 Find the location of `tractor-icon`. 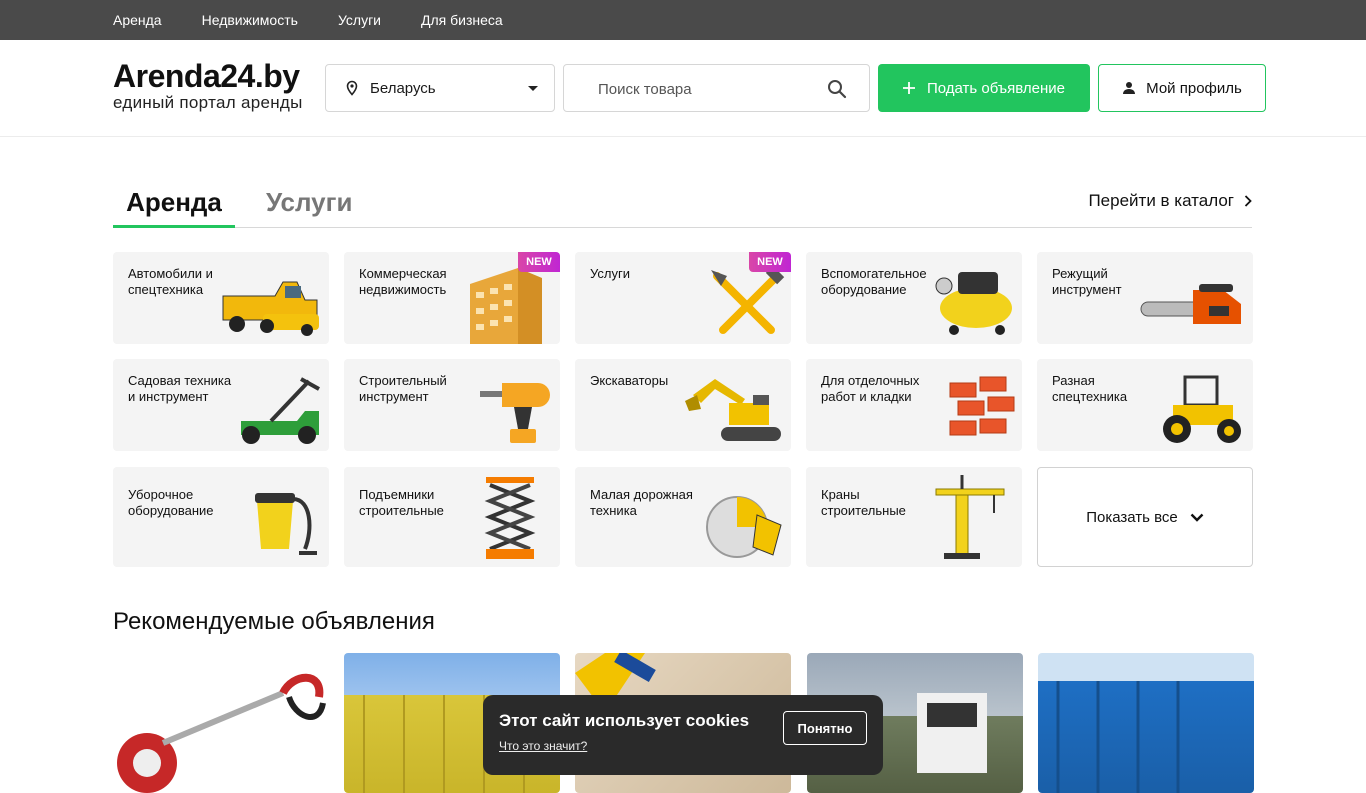

tractor-icon is located at coordinates (1202, 409).